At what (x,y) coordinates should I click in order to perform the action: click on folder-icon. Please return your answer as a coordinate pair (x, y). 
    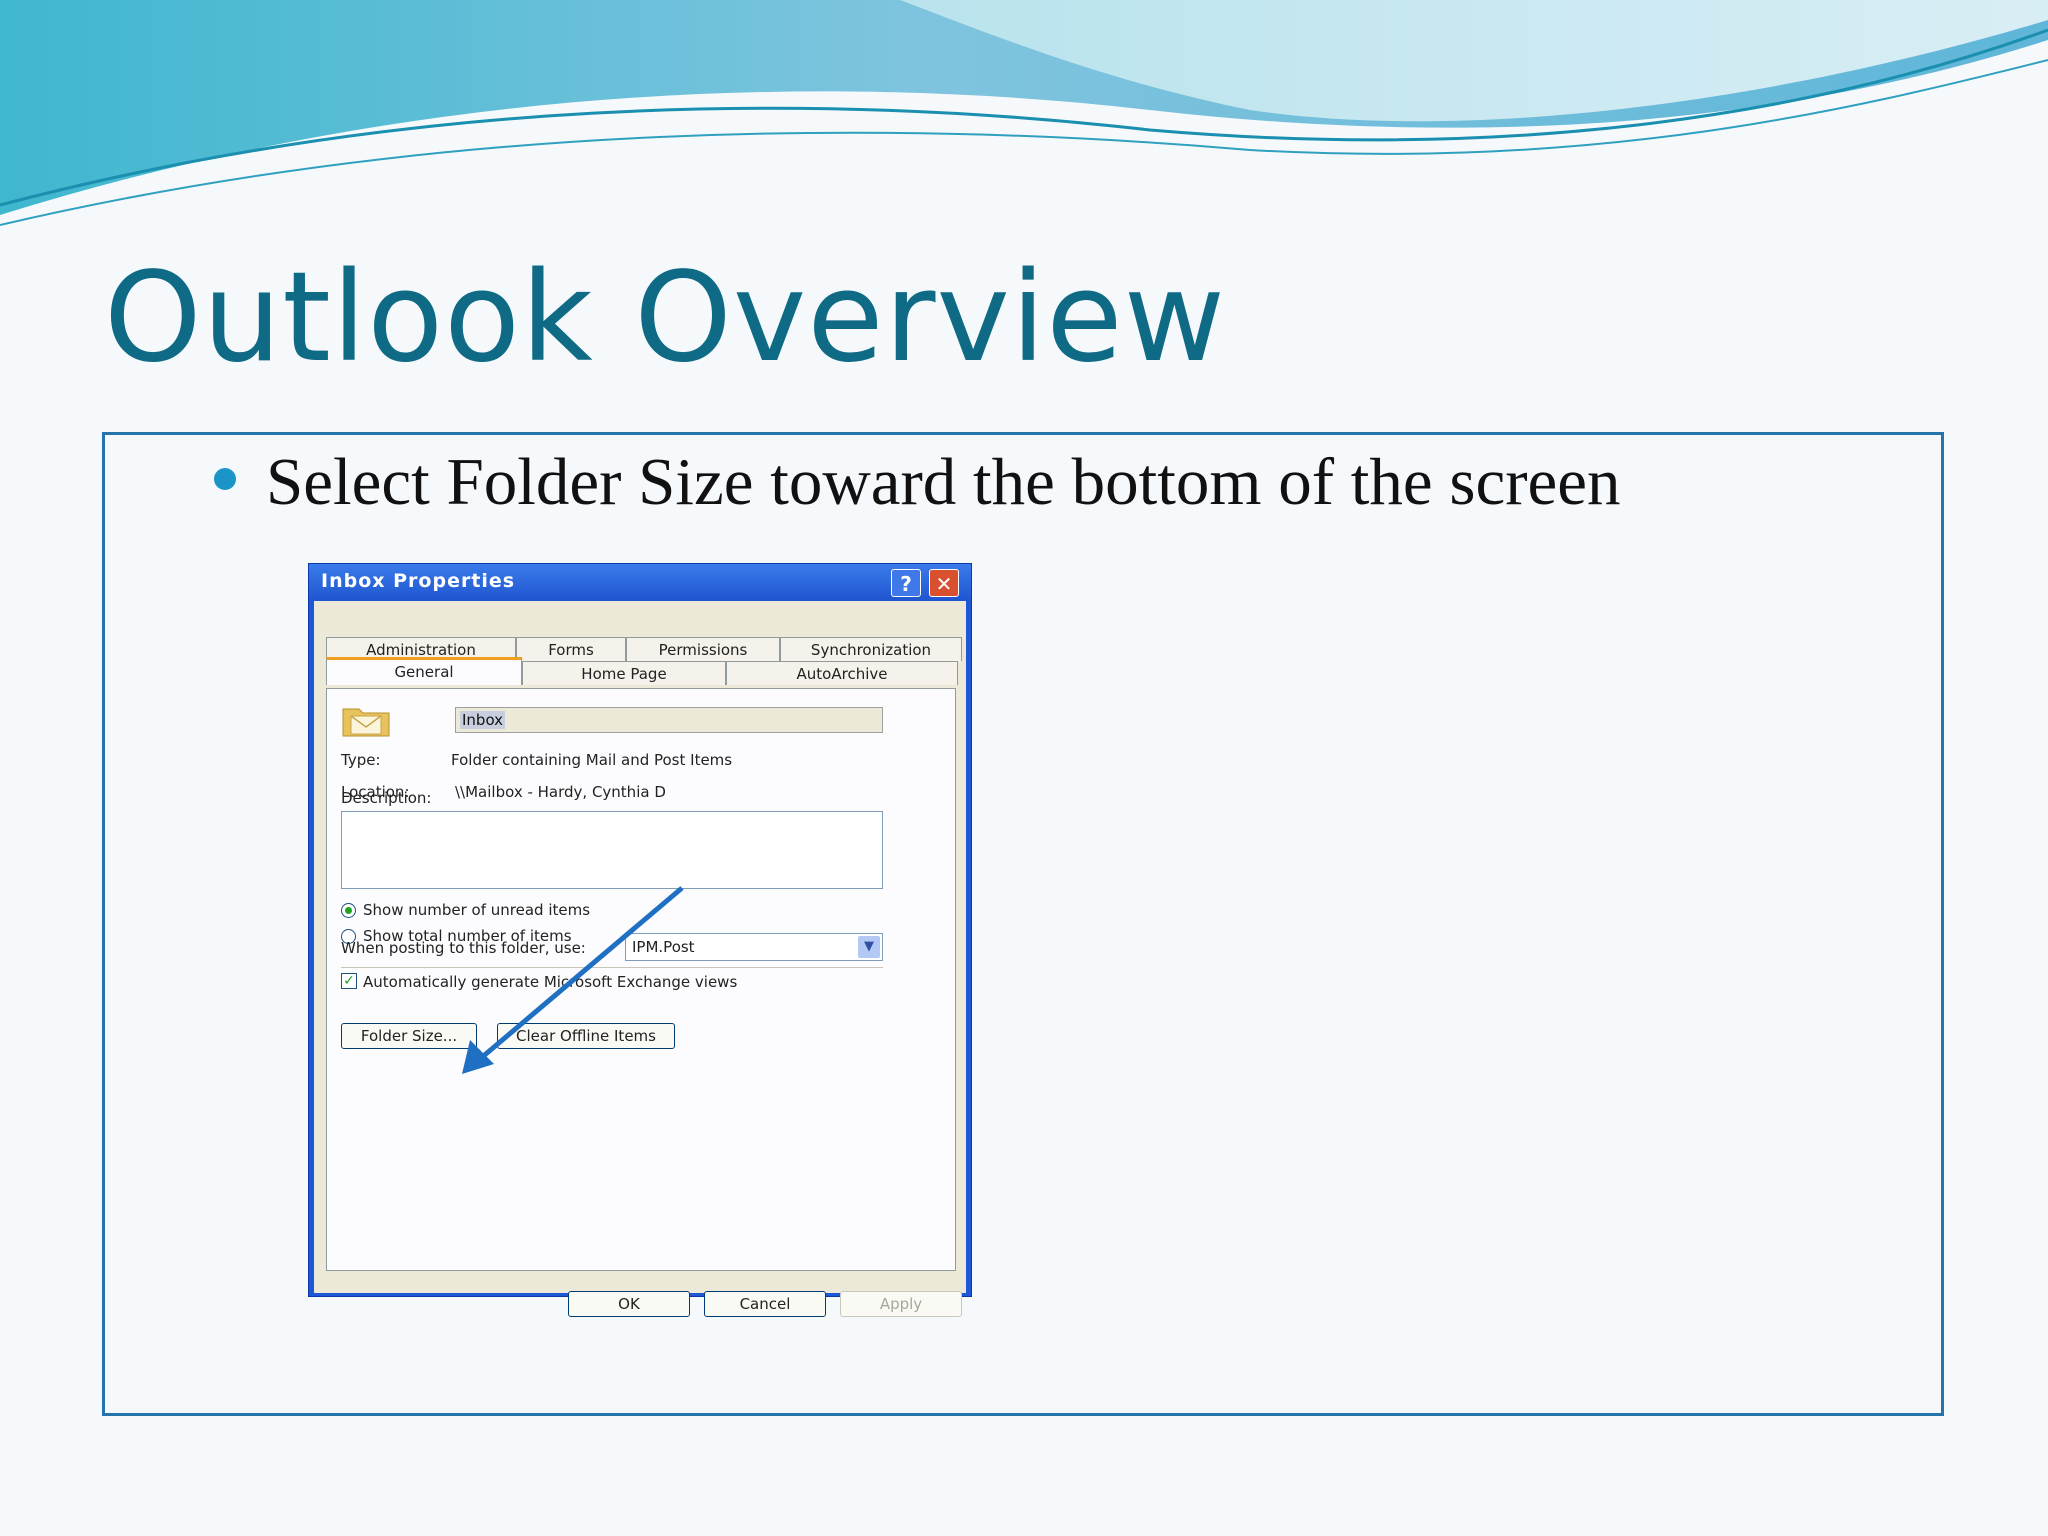
    Looking at the image, I should click on (366, 722).